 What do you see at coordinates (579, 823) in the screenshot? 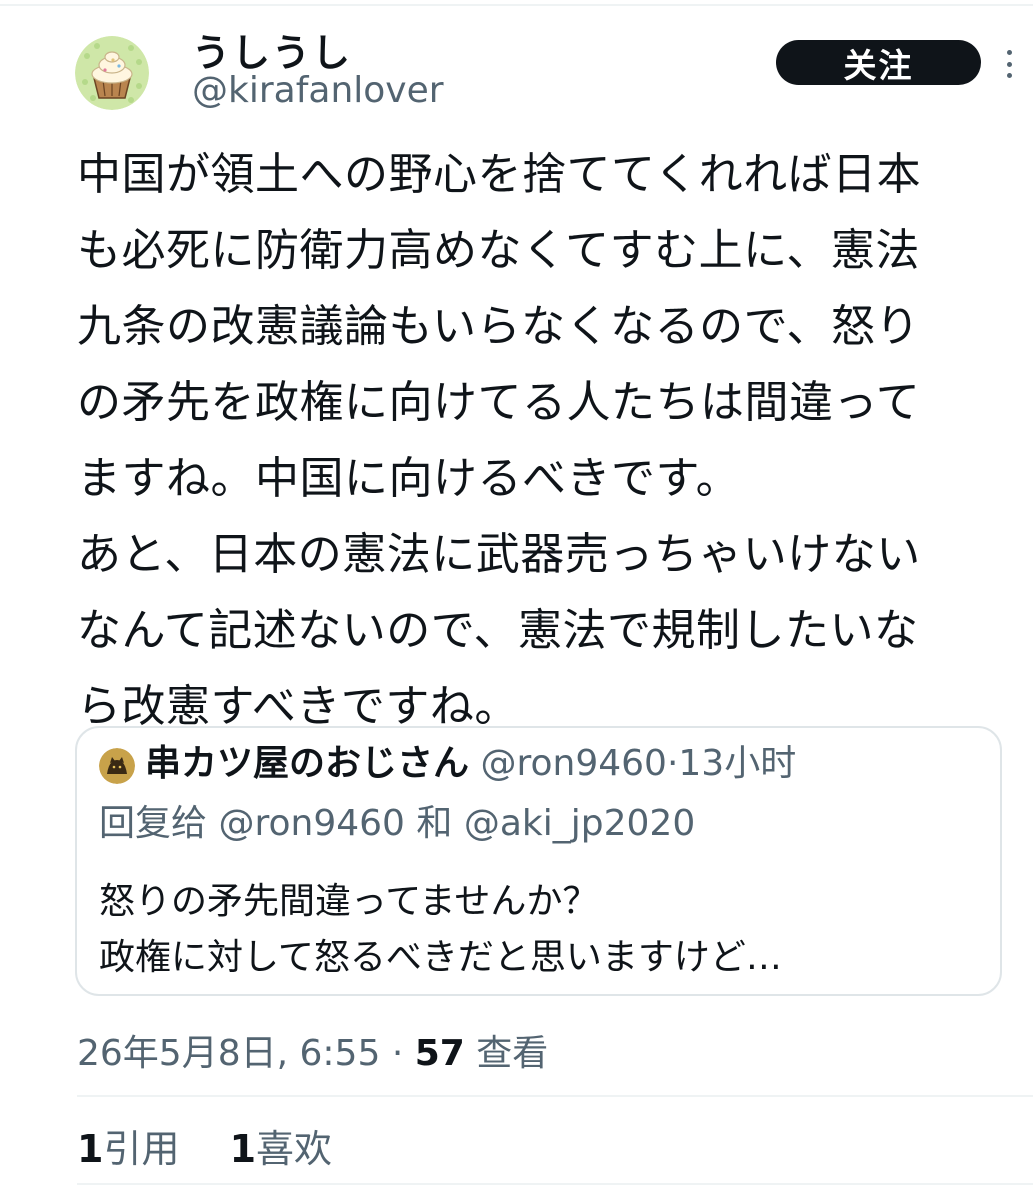
I see `reply-user-2: @aki_jp2020` at bounding box center [579, 823].